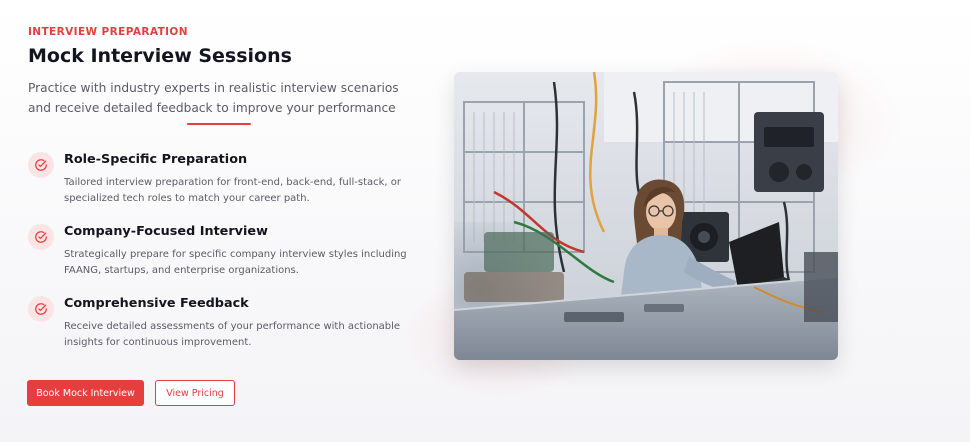  What do you see at coordinates (166, 231) in the screenshot?
I see `feature-title: Company-Focused Interview` at bounding box center [166, 231].